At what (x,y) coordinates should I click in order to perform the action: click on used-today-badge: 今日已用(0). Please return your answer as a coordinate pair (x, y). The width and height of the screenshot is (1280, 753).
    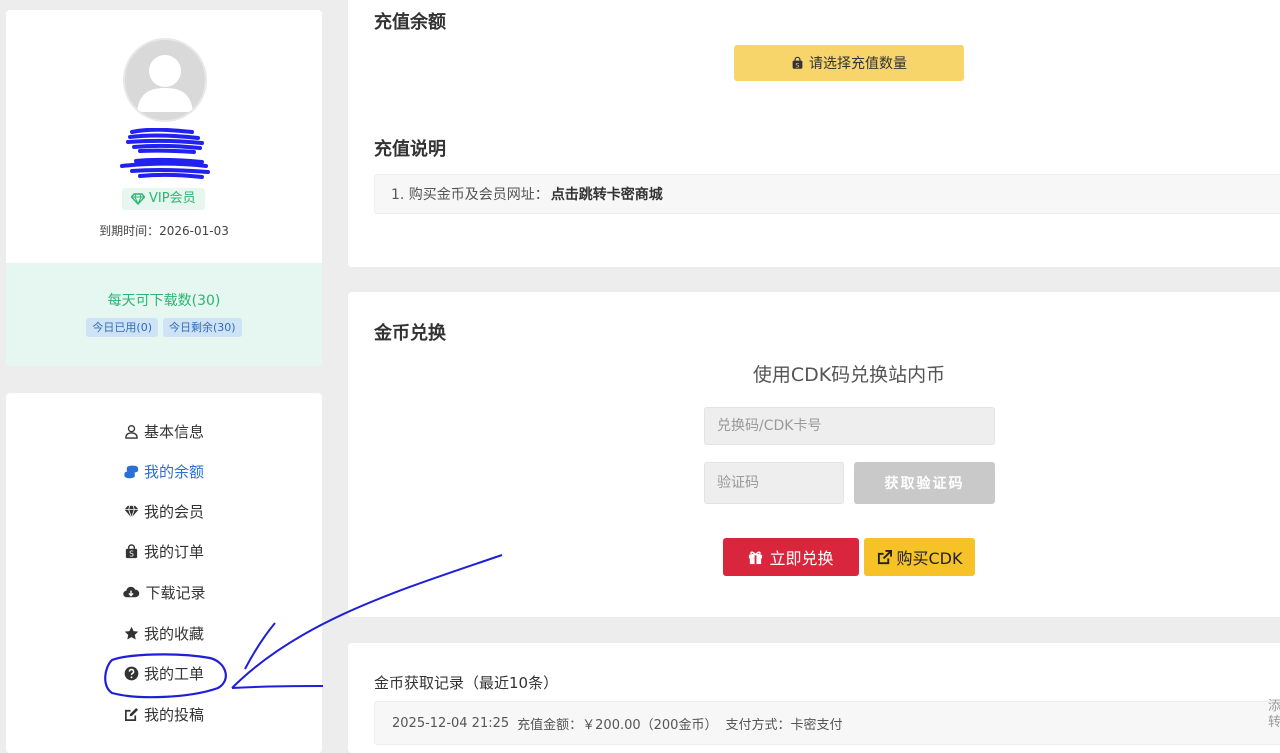
    Looking at the image, I should click on (122, 327).